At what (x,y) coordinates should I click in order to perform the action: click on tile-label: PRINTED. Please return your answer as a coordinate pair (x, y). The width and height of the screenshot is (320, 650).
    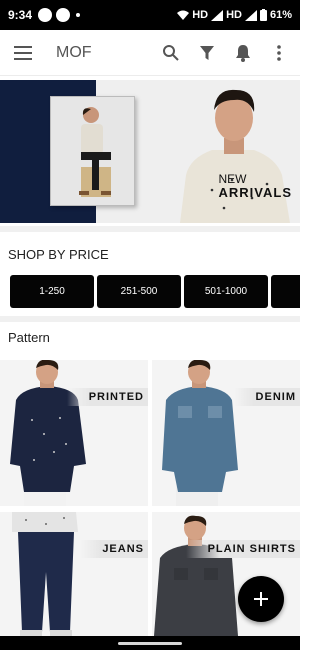
    Looking at the image, I should click on (107, 397).